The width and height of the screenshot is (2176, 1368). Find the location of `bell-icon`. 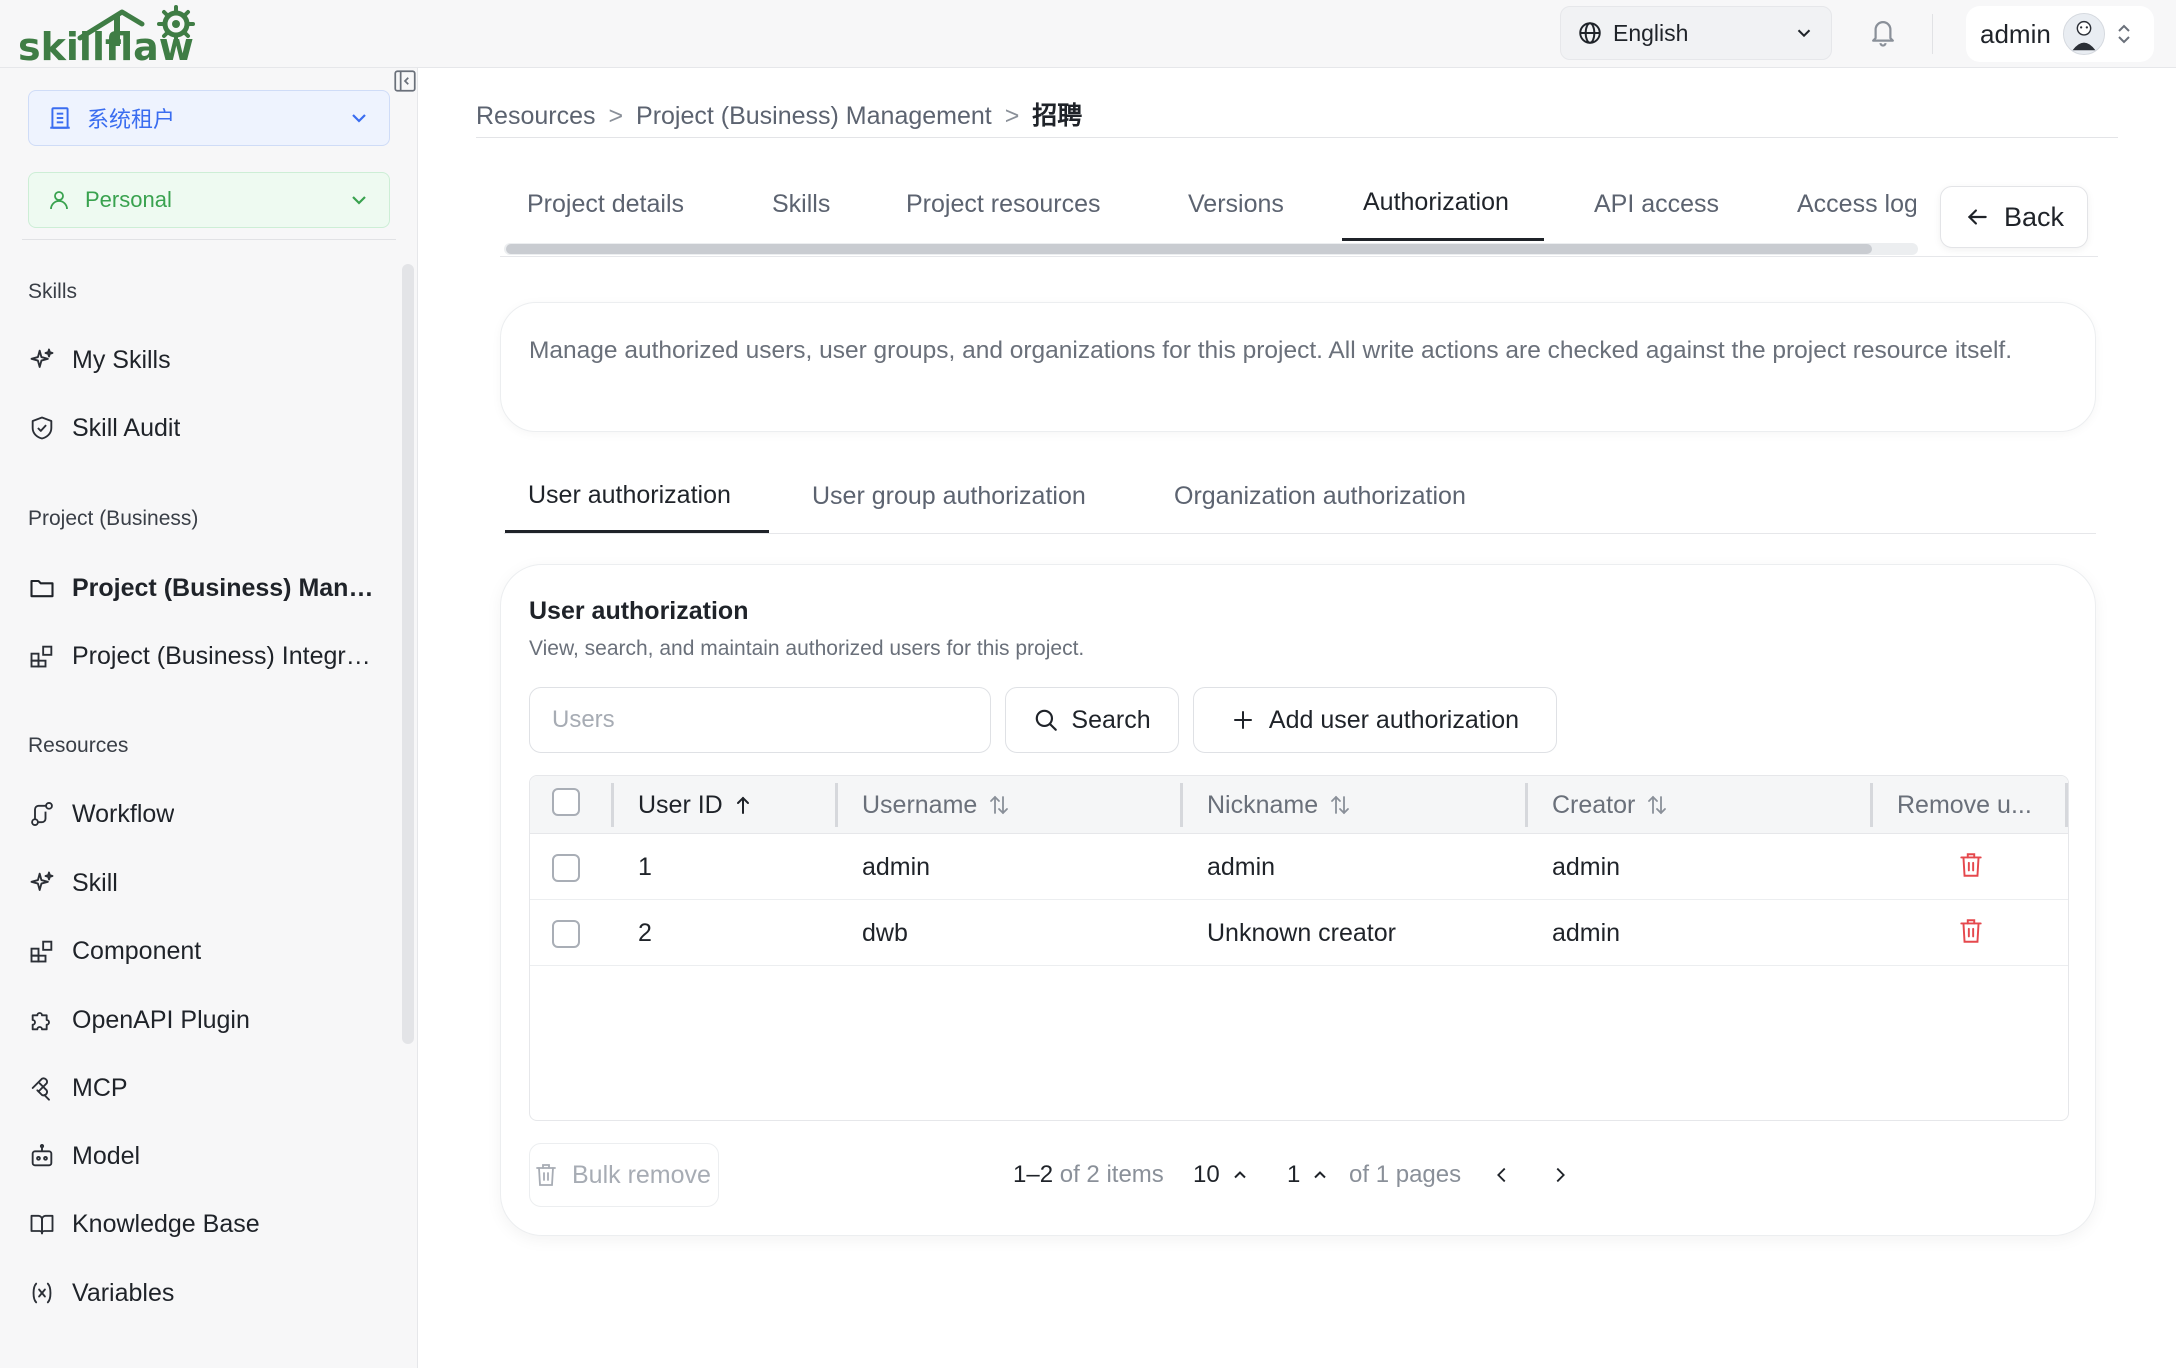

bell-icon is located at coordinates (1883, 32).